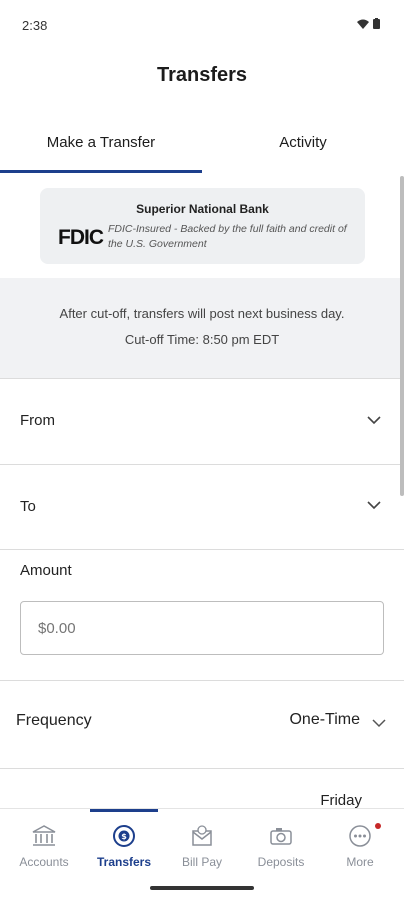 Image resolution: width=404 pixels, height=901 pixels. Describe the element at coordinates (360, 836) in the screenshot. I see `more-icon` at that location.